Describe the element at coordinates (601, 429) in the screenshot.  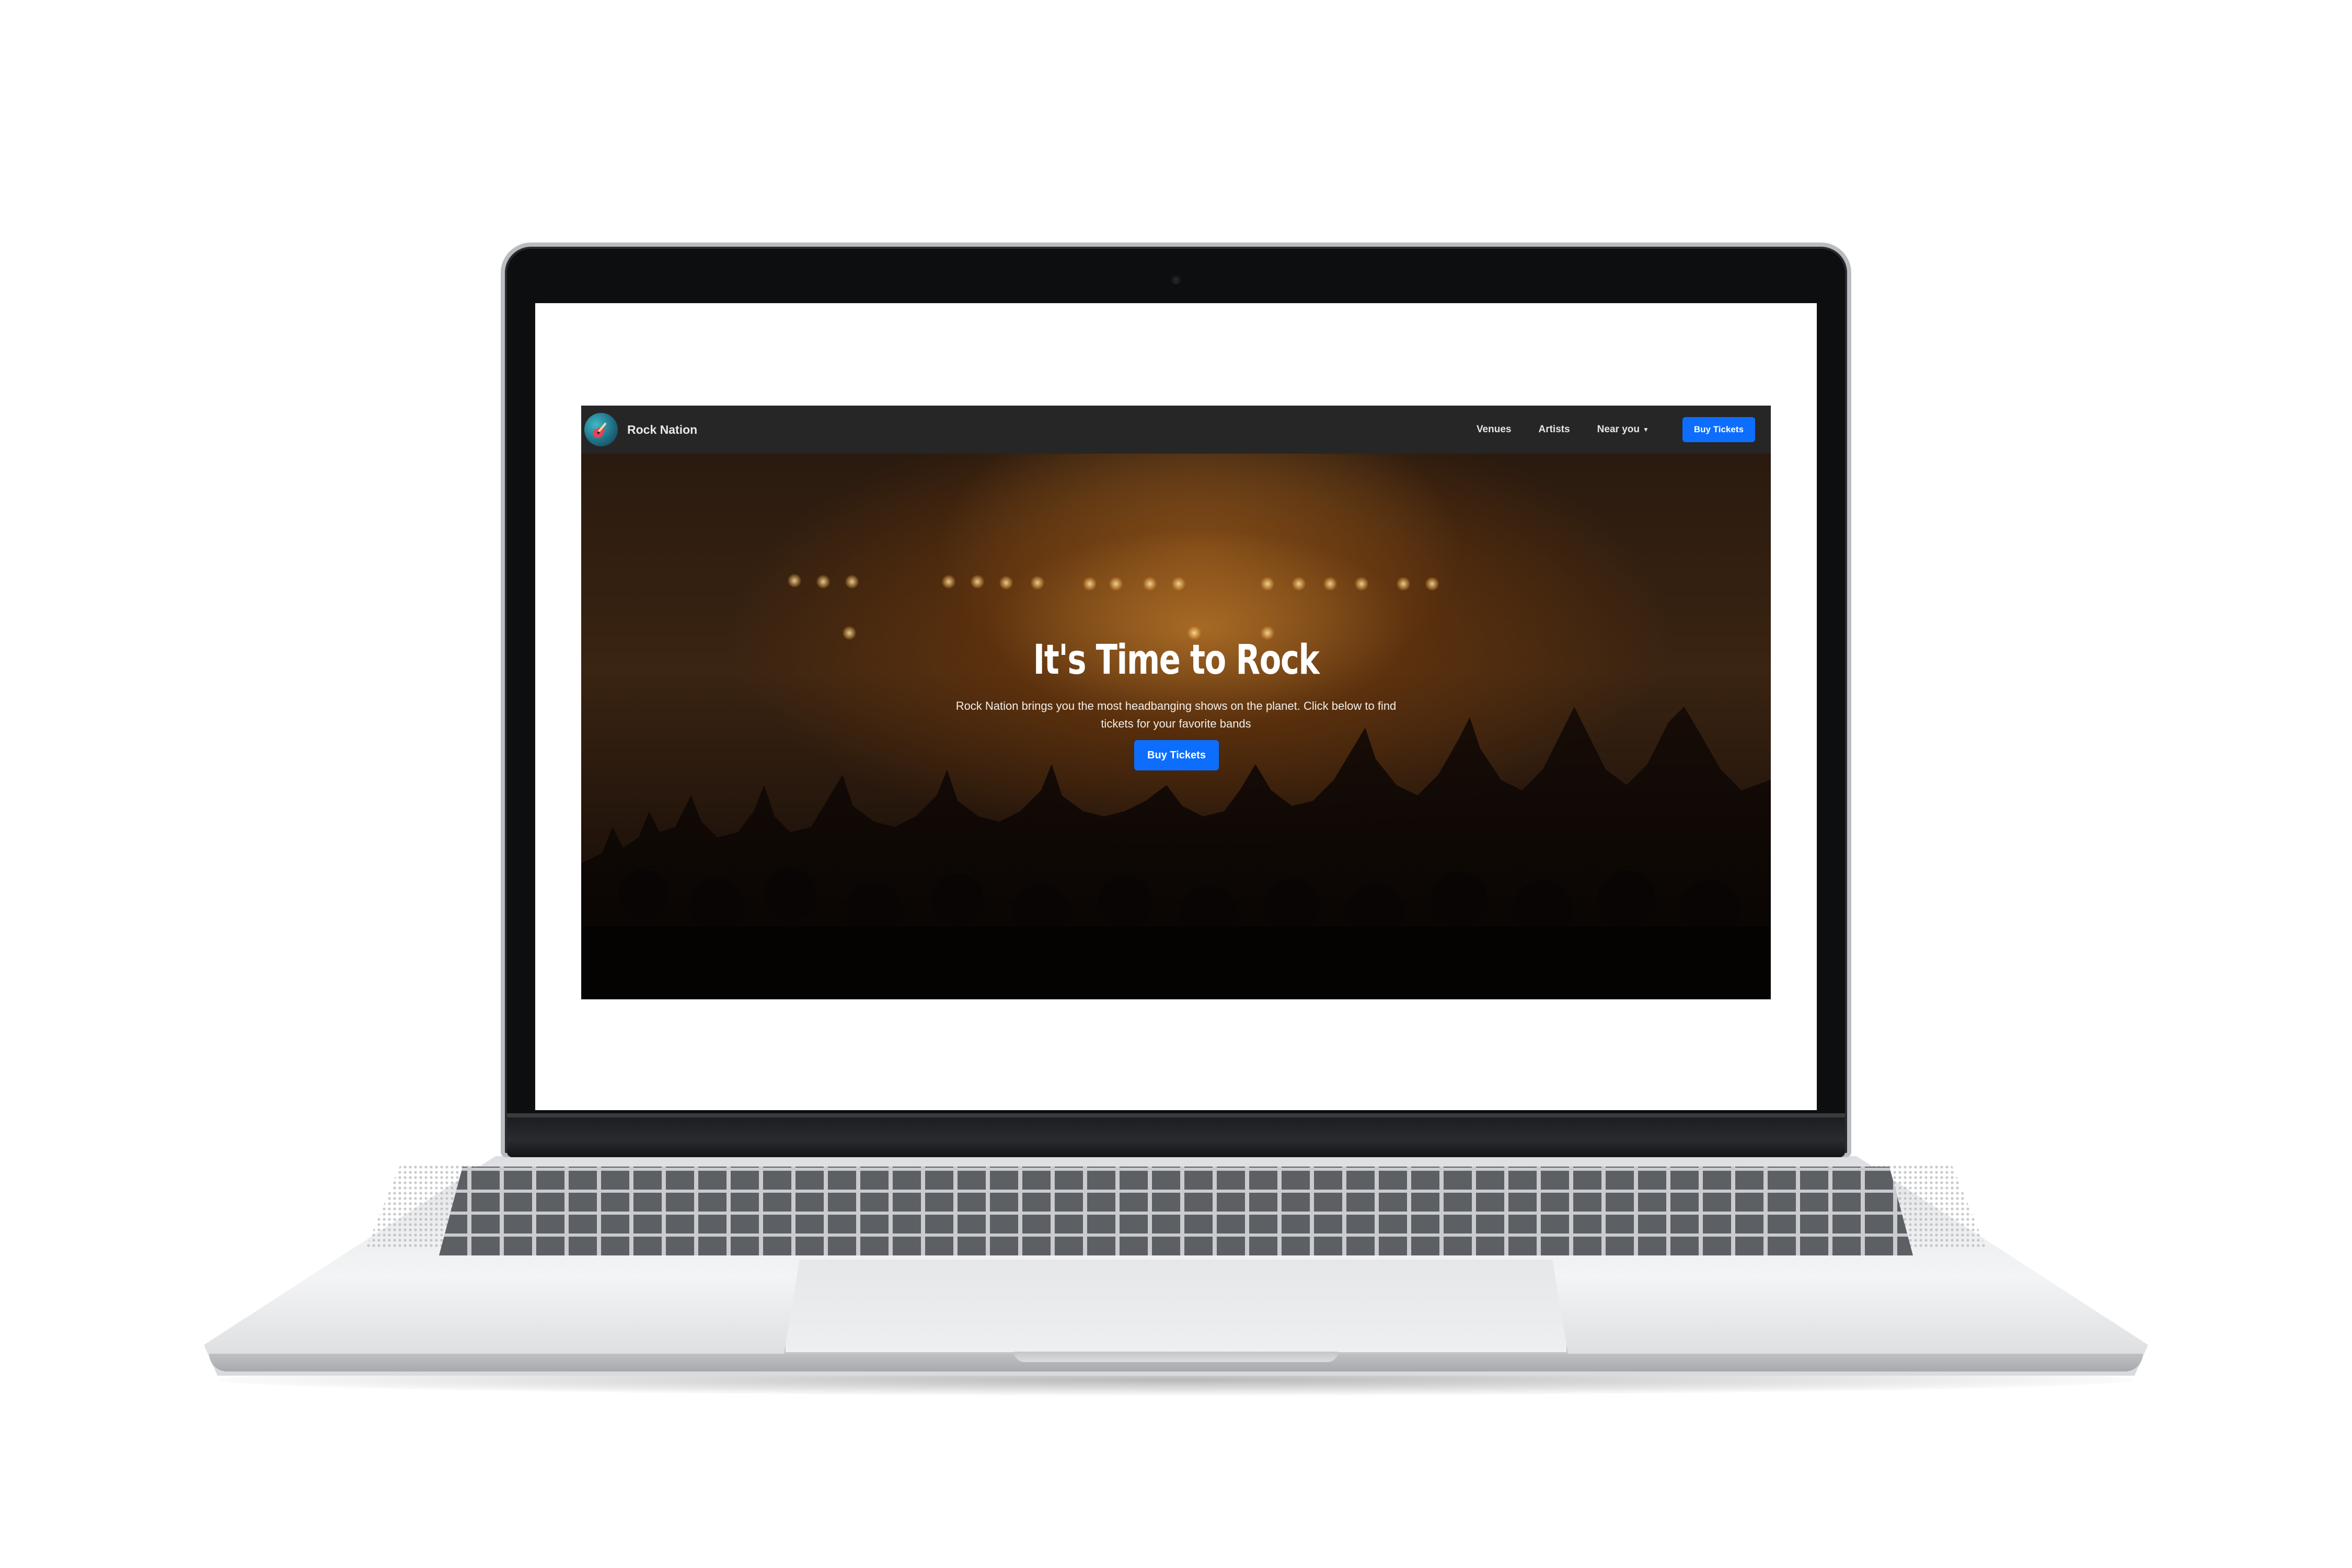
I see `guitar-icon` at that location.